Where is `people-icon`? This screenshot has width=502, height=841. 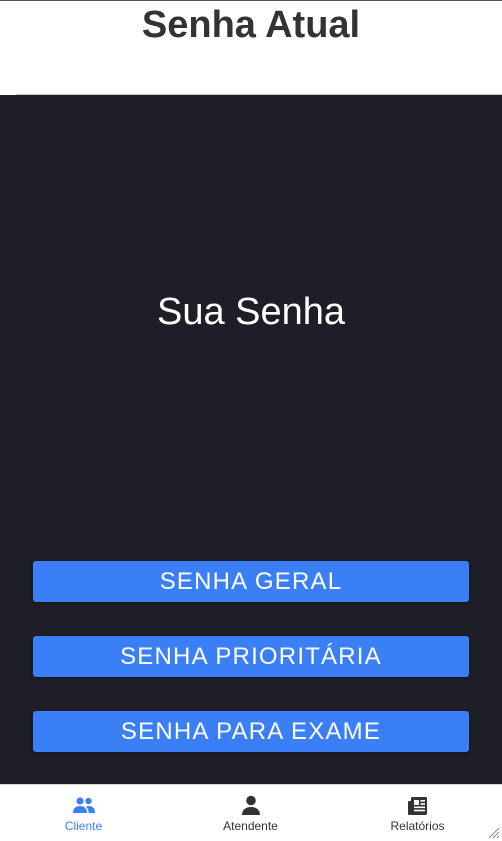 people-icon is located at coordinates (83, 805).